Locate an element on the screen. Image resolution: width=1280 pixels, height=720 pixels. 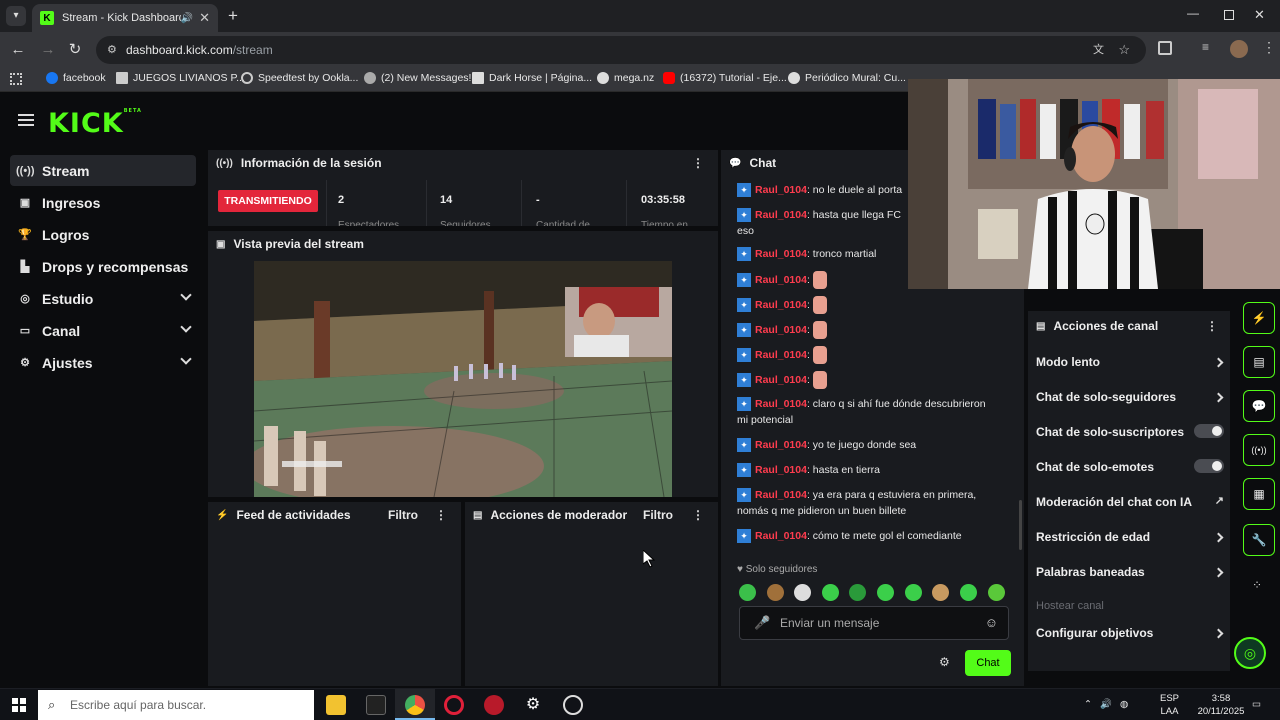
address-bar: ⚙ dashboard.kick.com/stream 文 ☆ is located at coordinates (621, 50).